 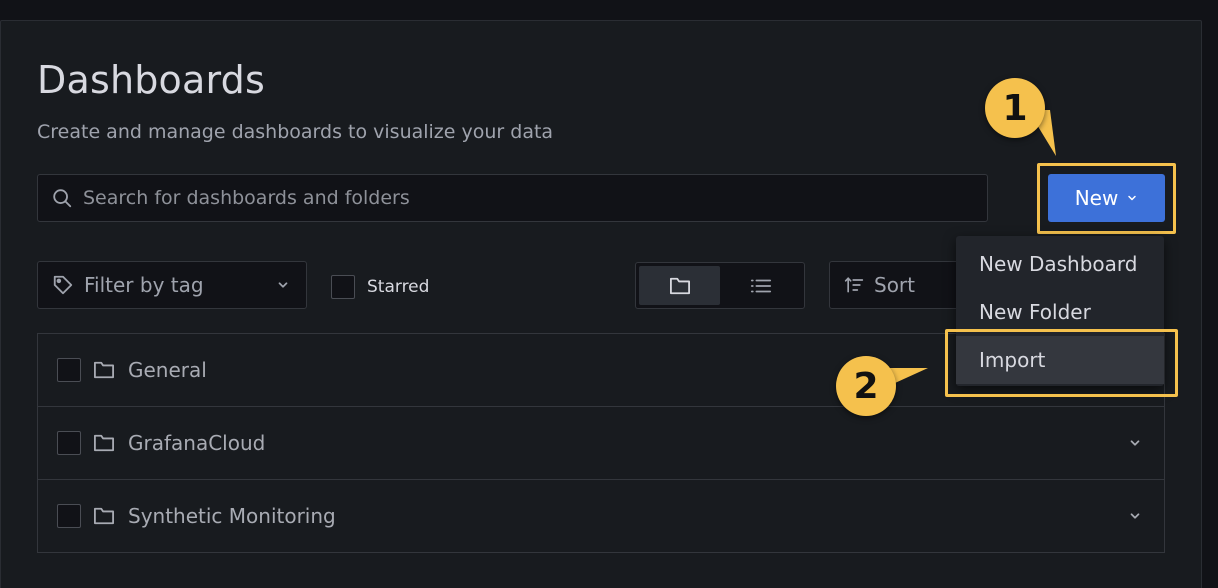 I want to click on folder-name: GrafanaCloud, so click(x=197, y=443).